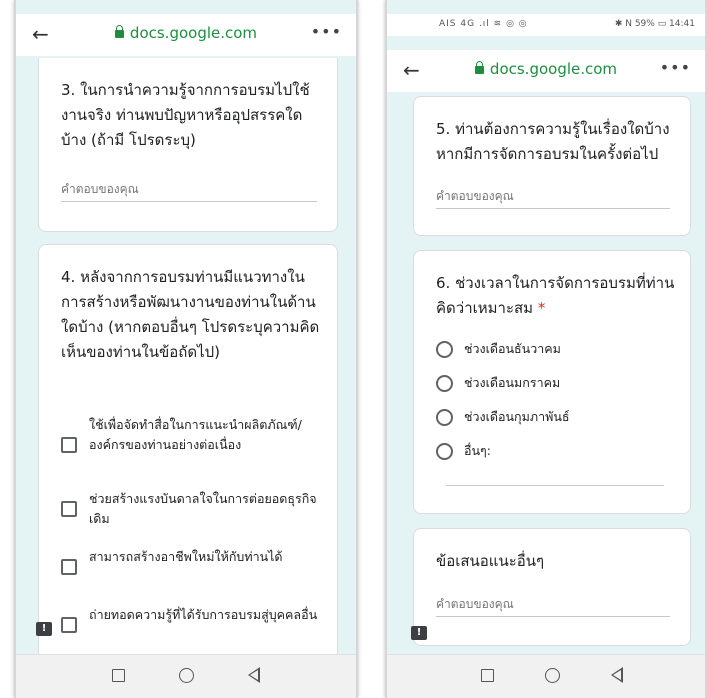 The width and height of the screenshot is (707, 698). What do you see at coordinates (654, 24) in the screenshot?
I see `status-right: ✱ N 59% ▭ 14:41` at bounding box center [654, 24].